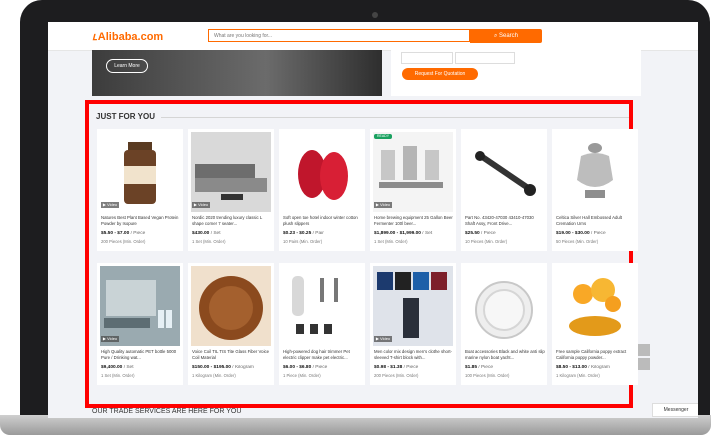 The height and width of the screenshot is (435, 711). Describe the element at coordinates (485, 58) in the screenshot. I see `unit-select` at that location.